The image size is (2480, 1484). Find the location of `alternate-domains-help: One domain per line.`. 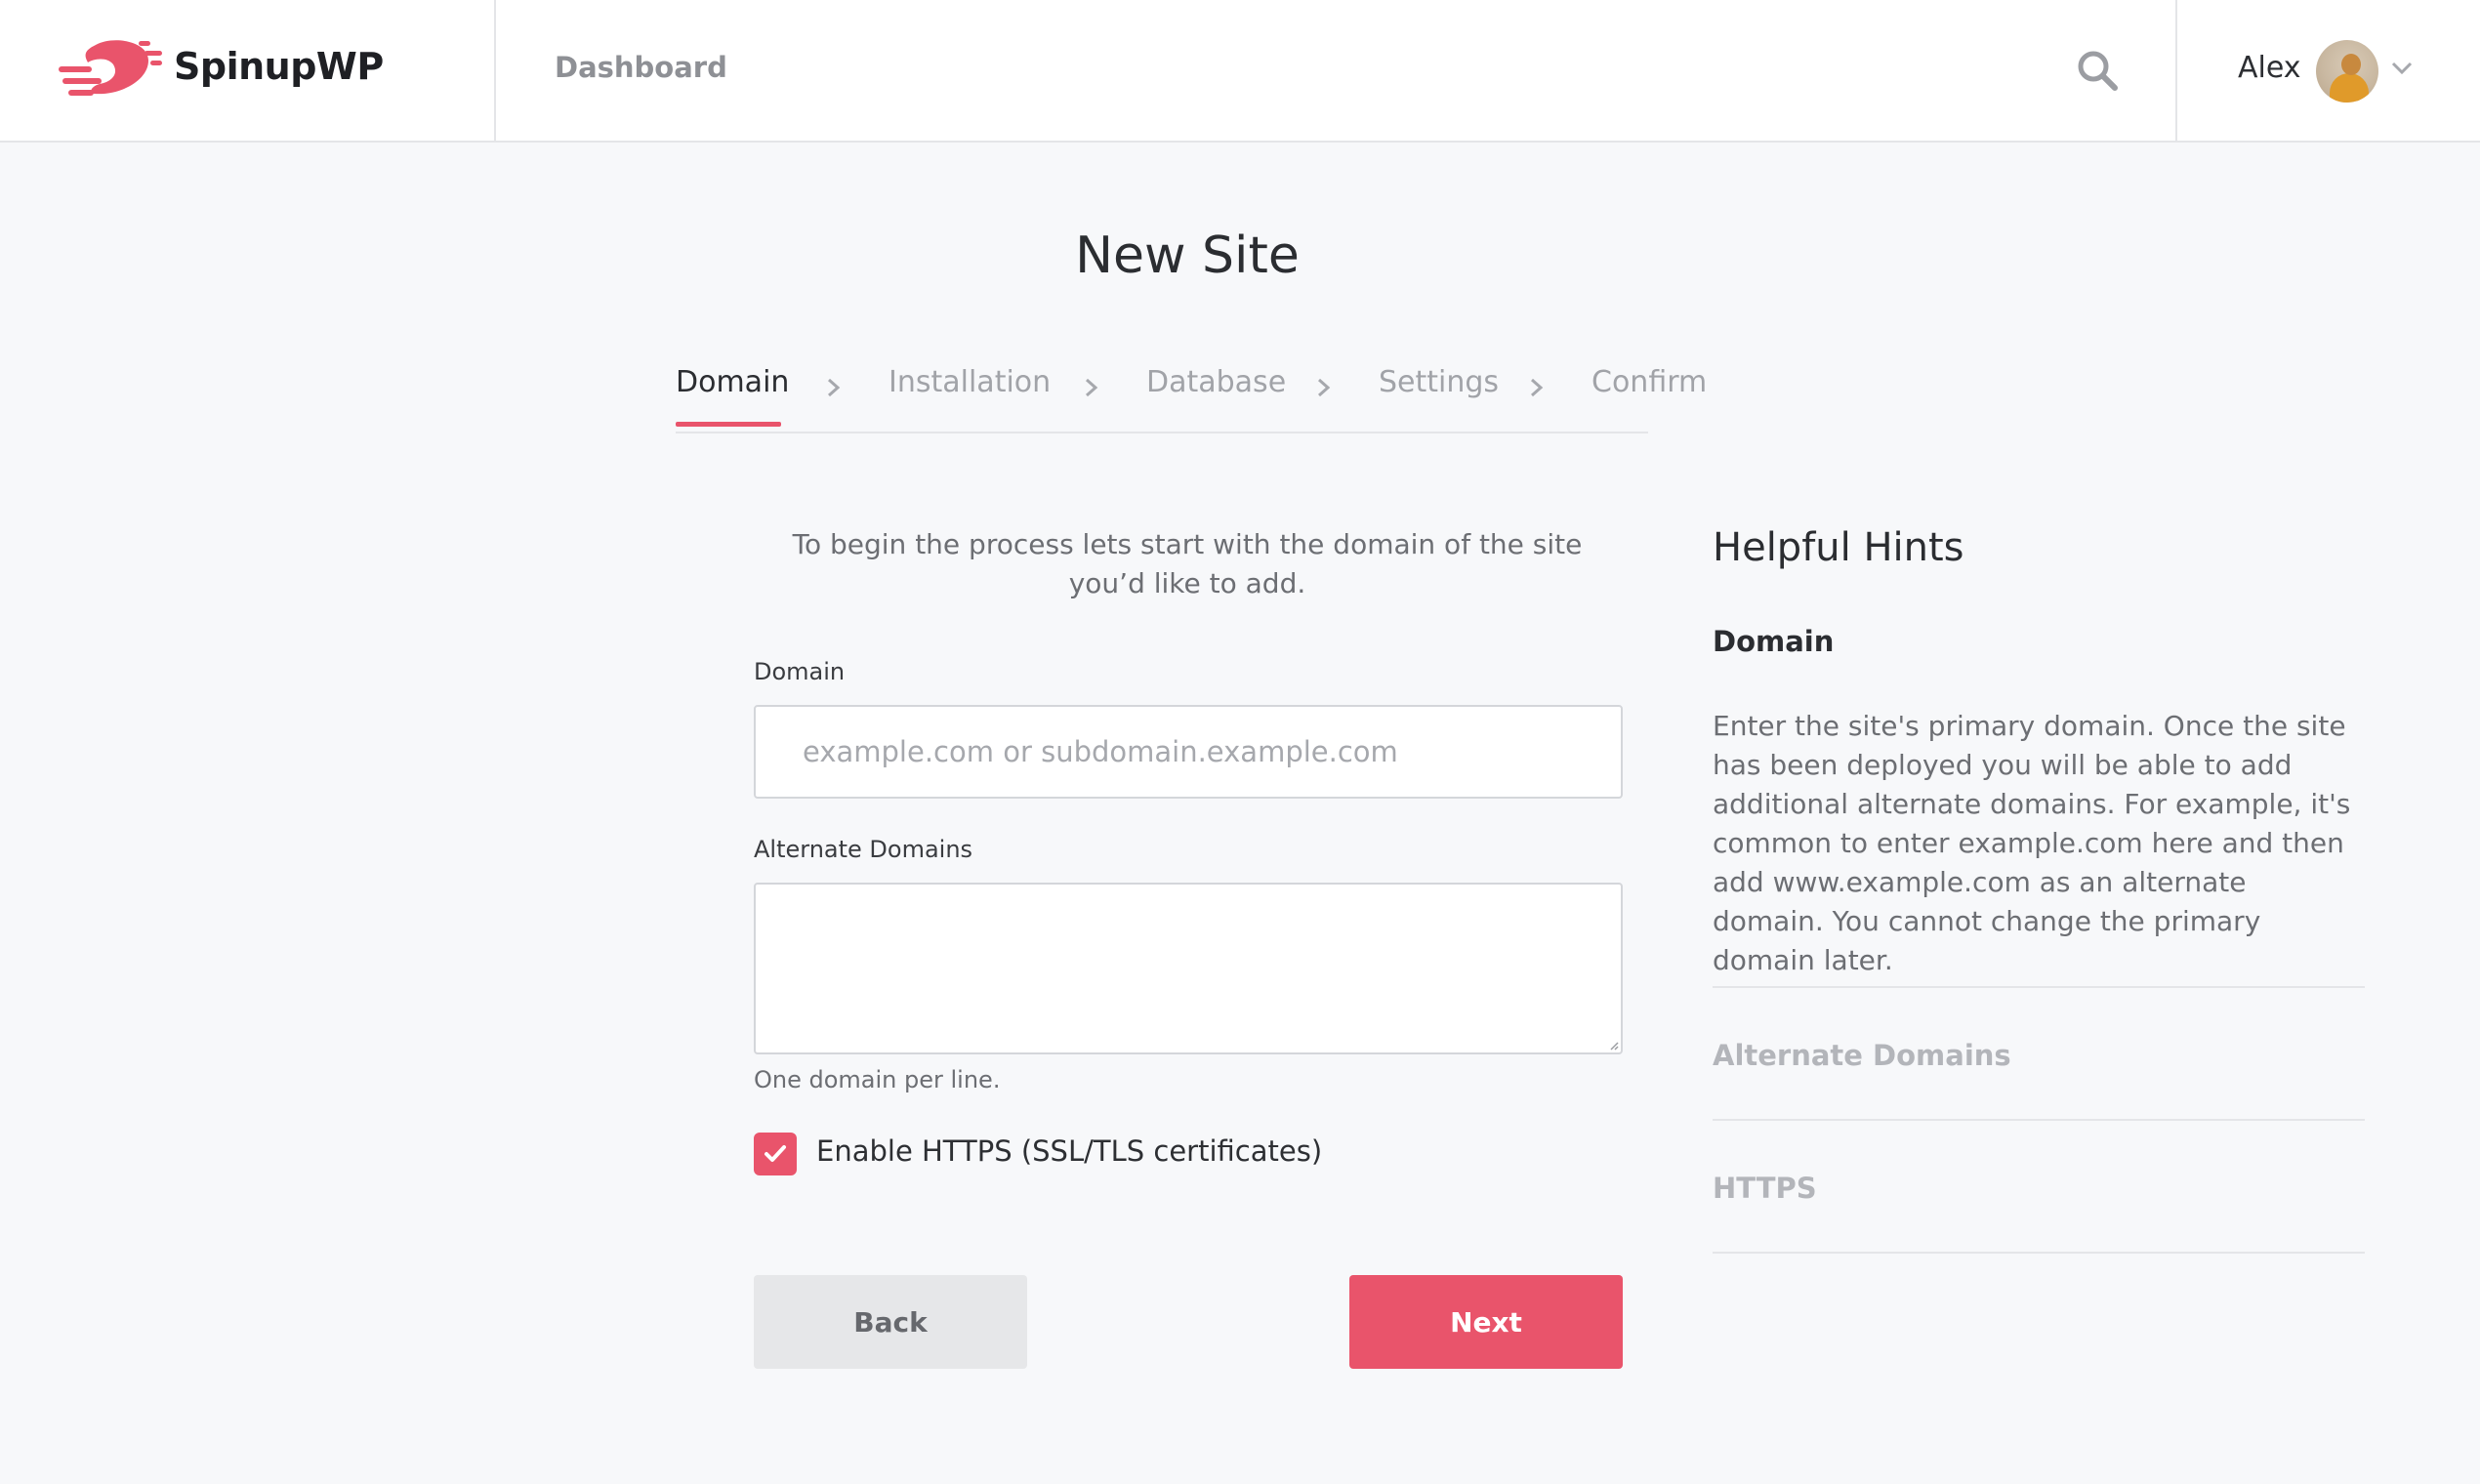

alternate-domains-help: One domain per line. is located at coordinates (877, 1080).